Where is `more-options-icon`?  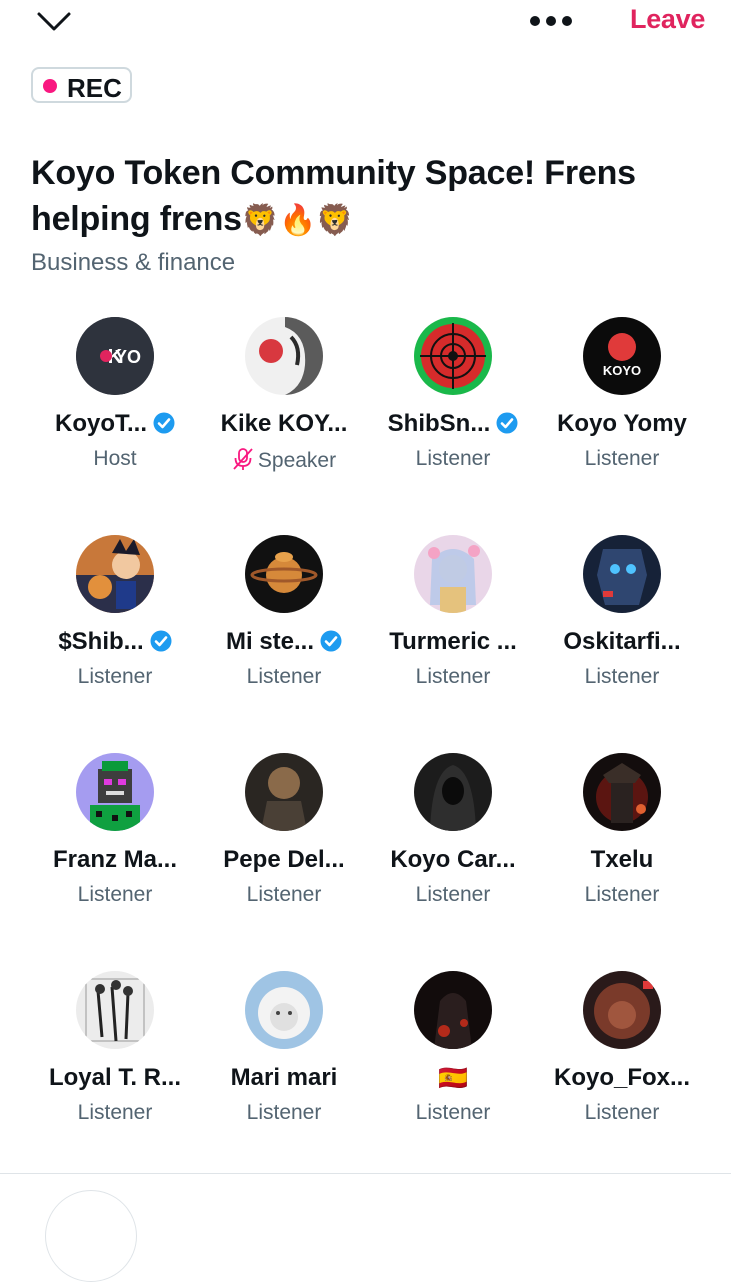 more-options-icon is located at coordinates (551, 21).